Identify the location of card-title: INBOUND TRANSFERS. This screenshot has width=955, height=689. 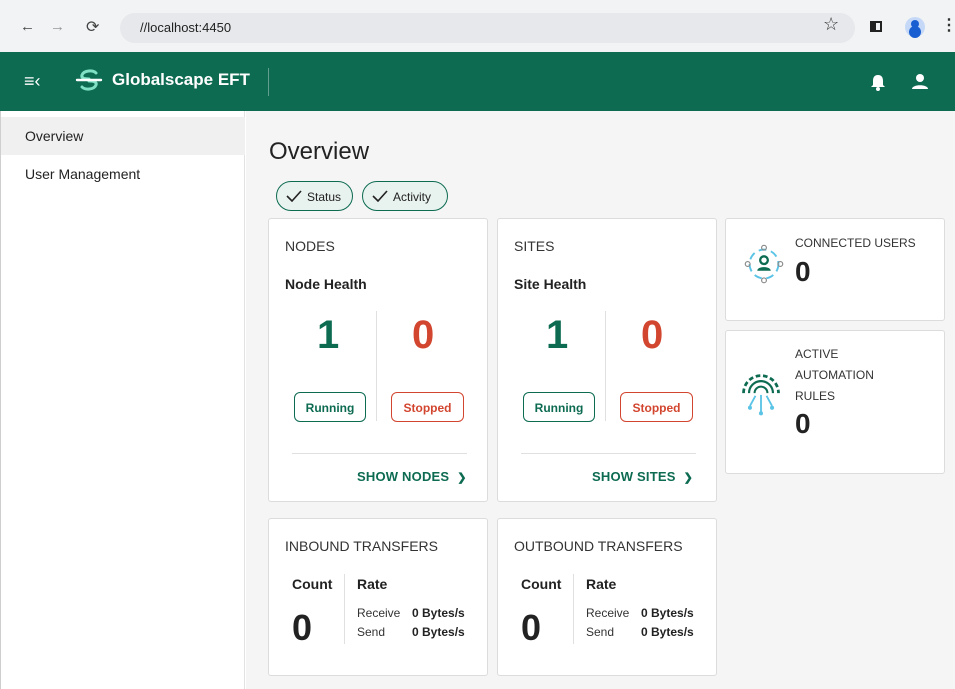
(361, 546).